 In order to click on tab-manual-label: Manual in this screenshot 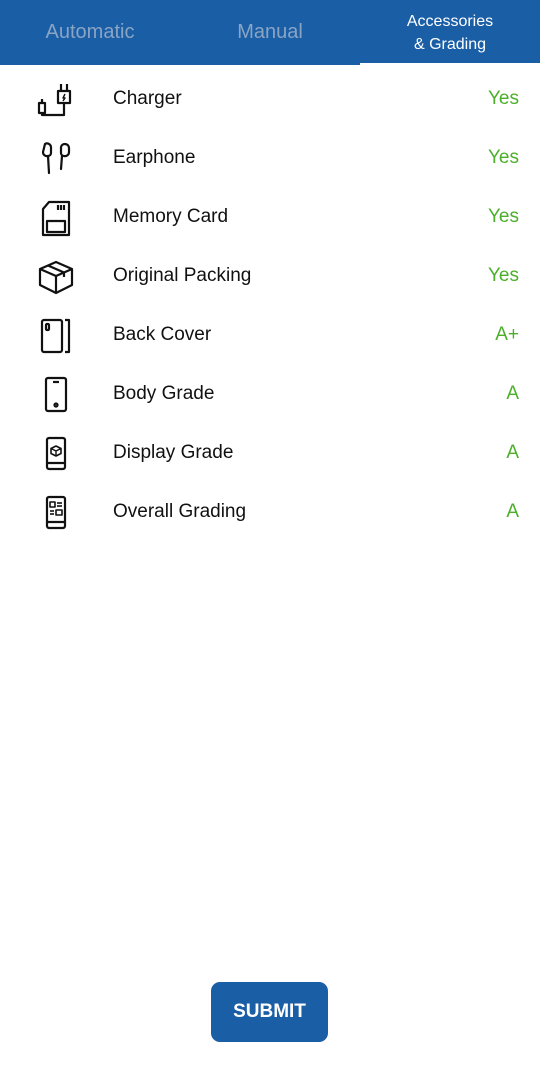, I will do `click(270, 32)`.